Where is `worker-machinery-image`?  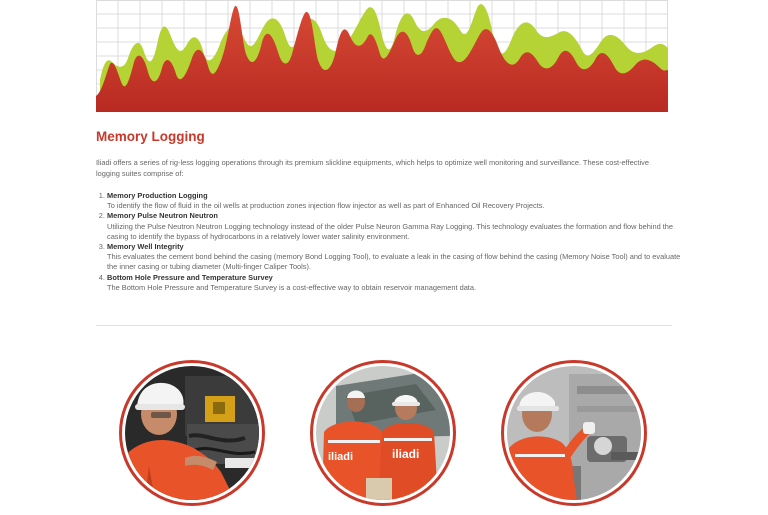 worker-machinery-image is located at coordinates (192, 433).